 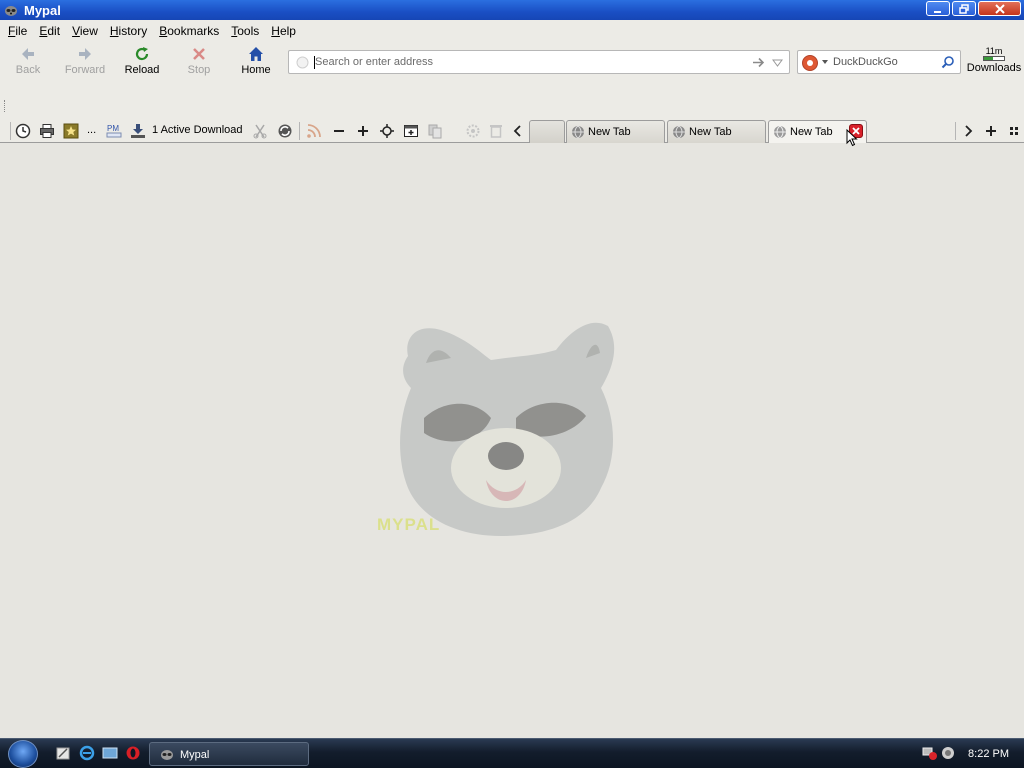 I want to click on start-button, so click(x=24, y=753).